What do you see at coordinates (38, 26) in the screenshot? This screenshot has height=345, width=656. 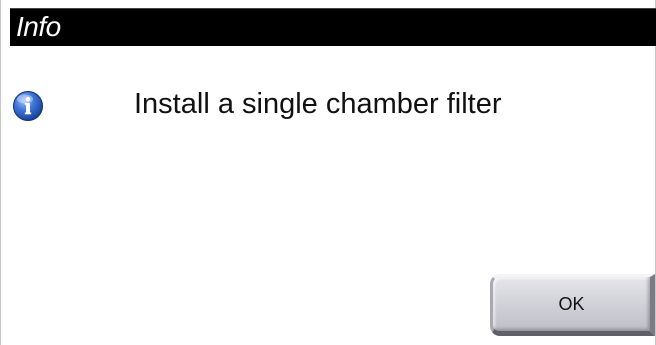 I see `dialog-title: Info` at bounding box center [38, 26].